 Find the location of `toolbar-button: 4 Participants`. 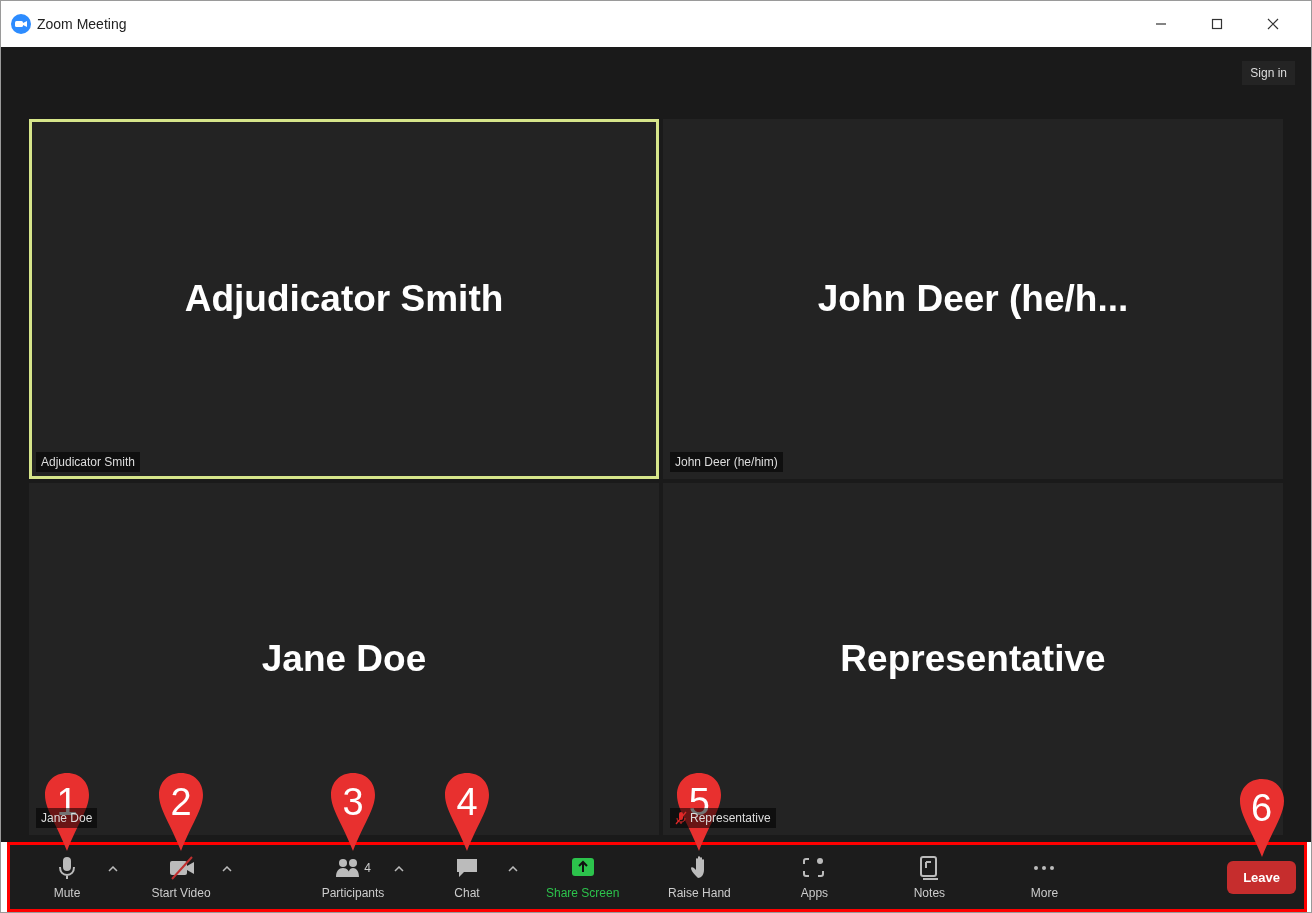

toolbar-button: 4 Participants is located at coordinates (353, 877).